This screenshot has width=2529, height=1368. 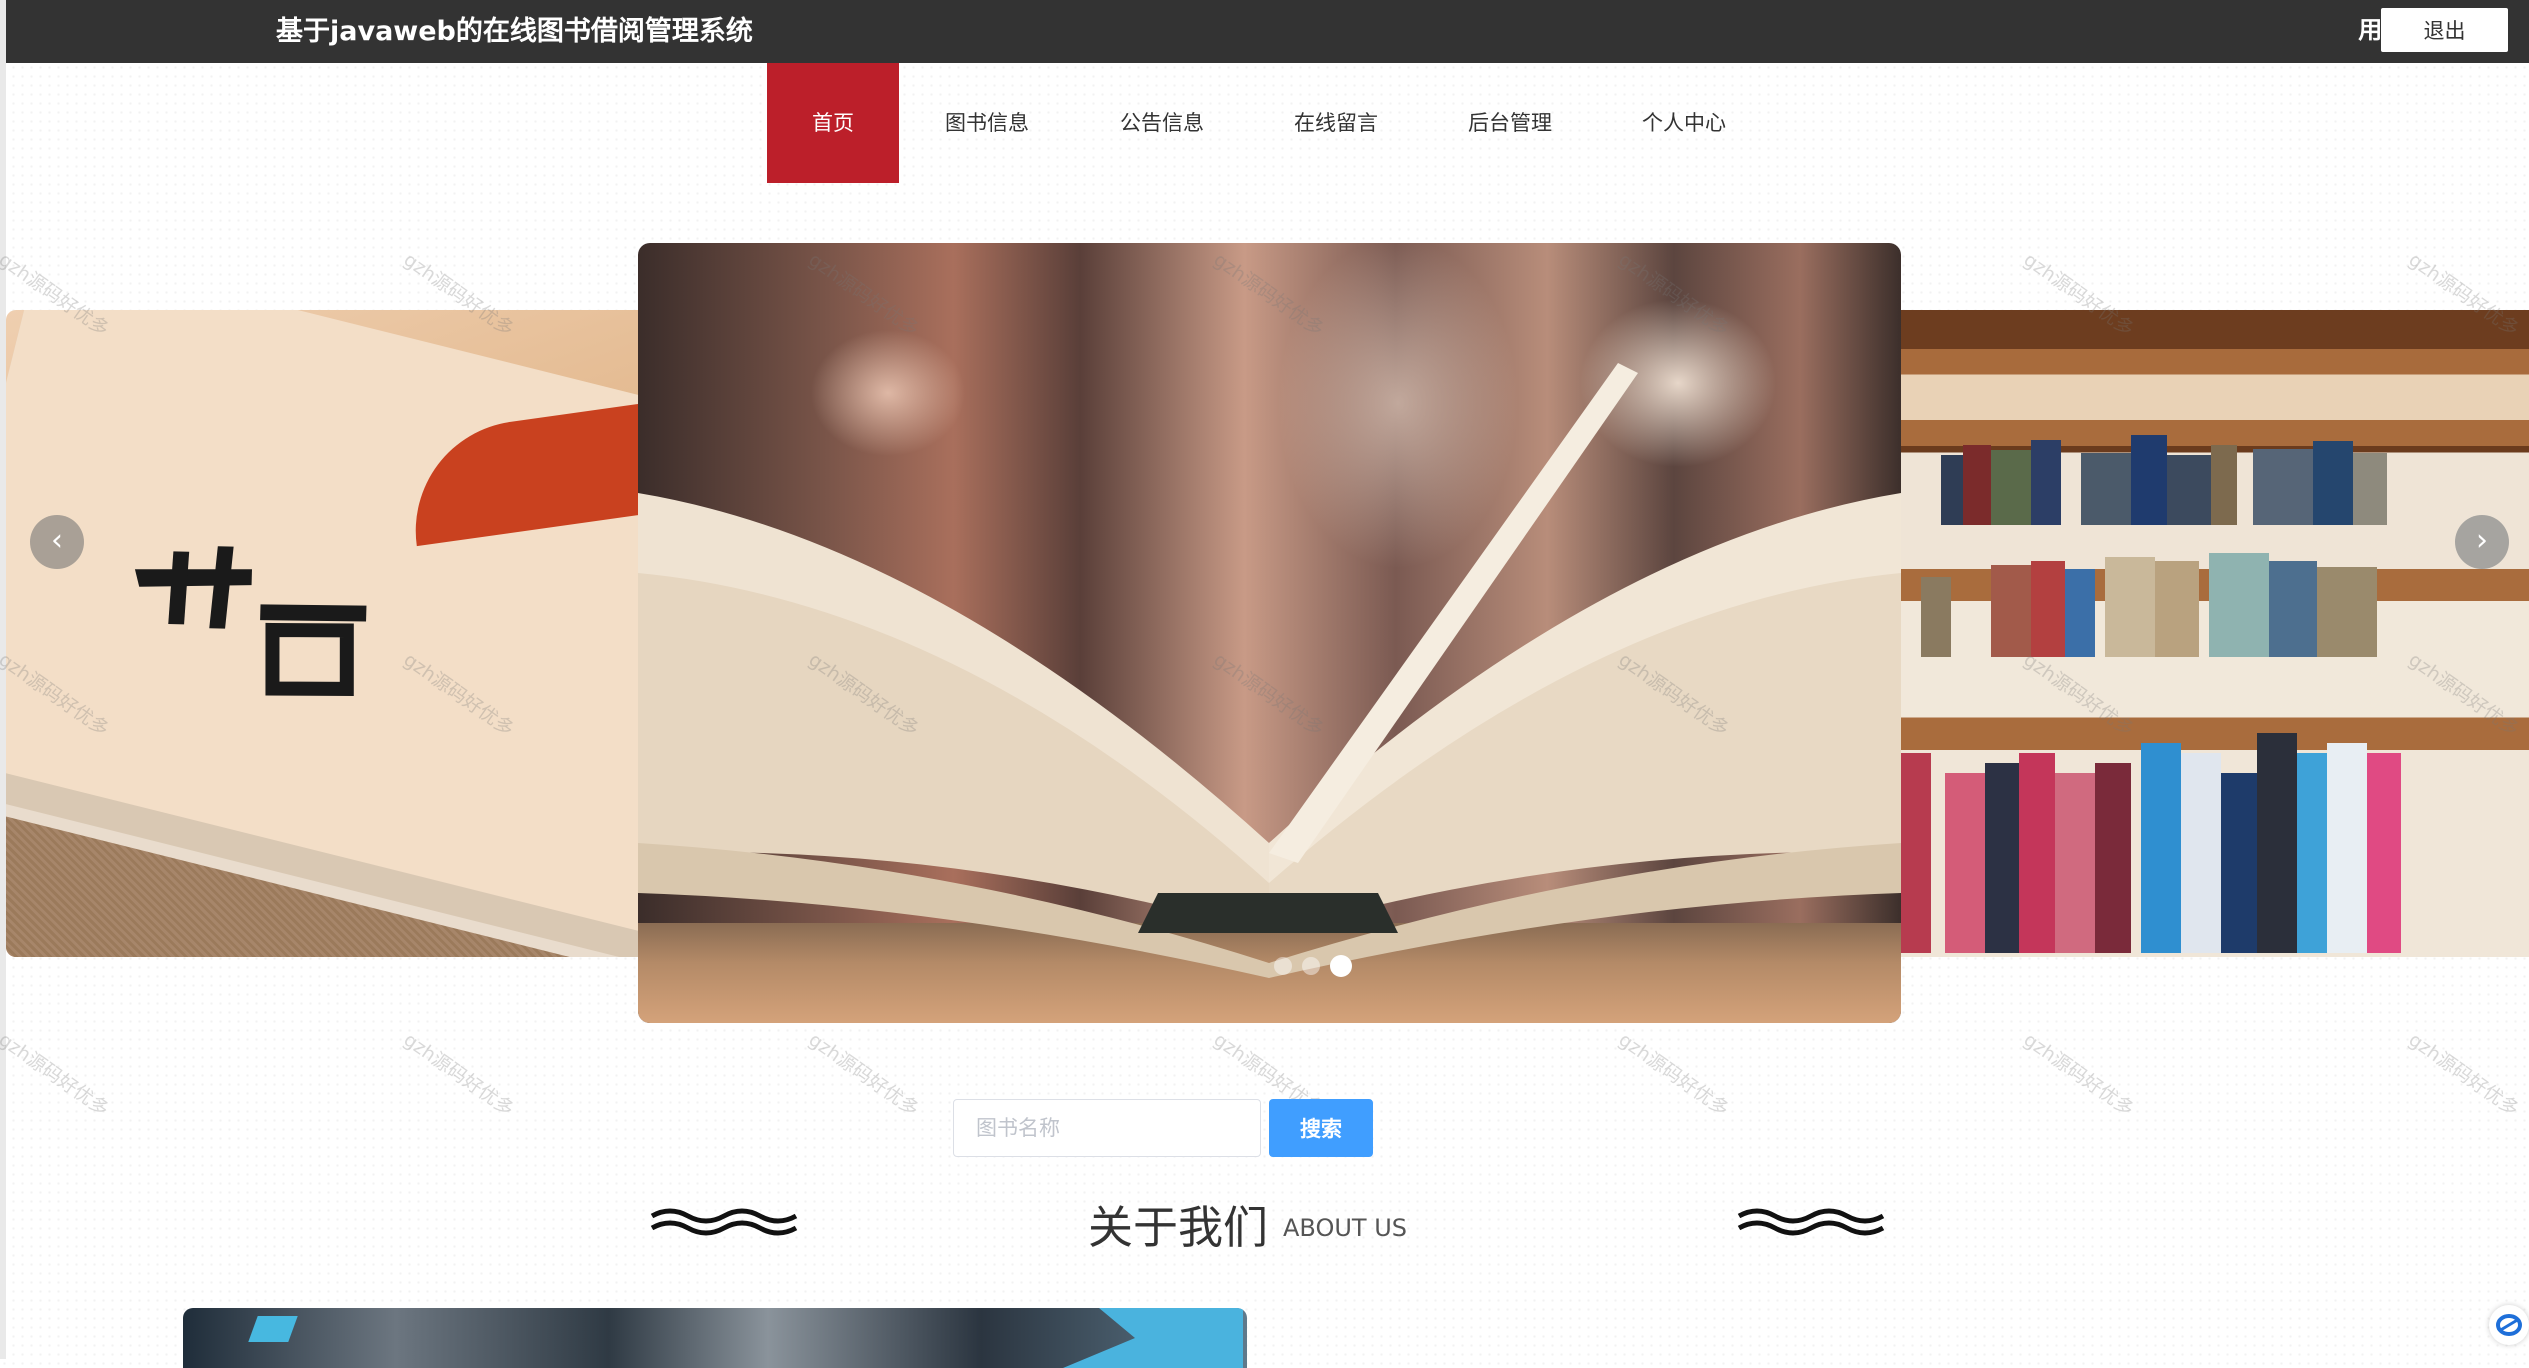 I want to click on nav-item-announcements: 公告信息, so click(x=1162, y=123).